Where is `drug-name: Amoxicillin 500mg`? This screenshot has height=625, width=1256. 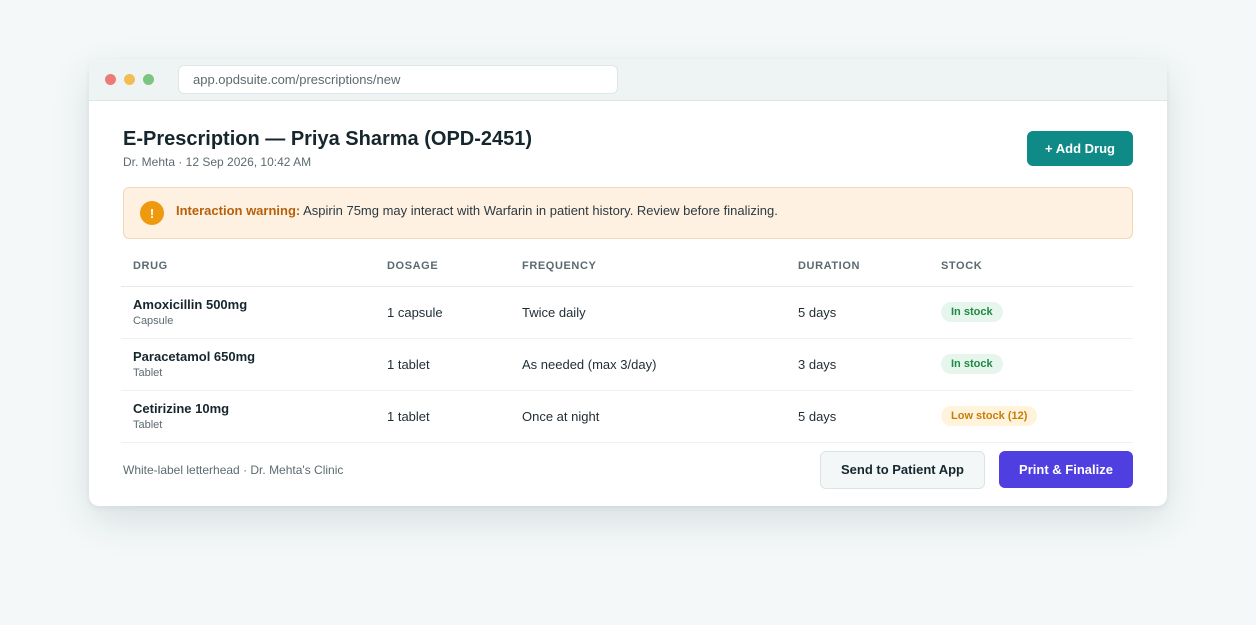
drug-name: Amoxicillin 500mg is located at coordinates (190, 304).